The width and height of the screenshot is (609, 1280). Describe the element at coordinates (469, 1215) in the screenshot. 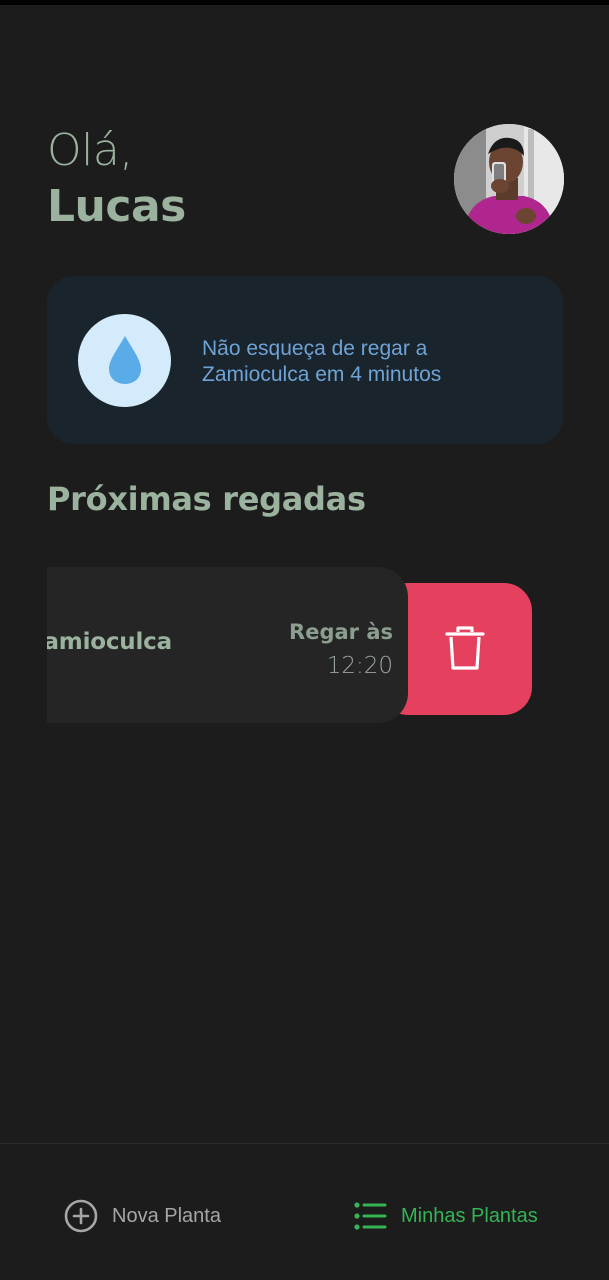

I see `nav-my-plants-label: Minhas Plantas` at that location.